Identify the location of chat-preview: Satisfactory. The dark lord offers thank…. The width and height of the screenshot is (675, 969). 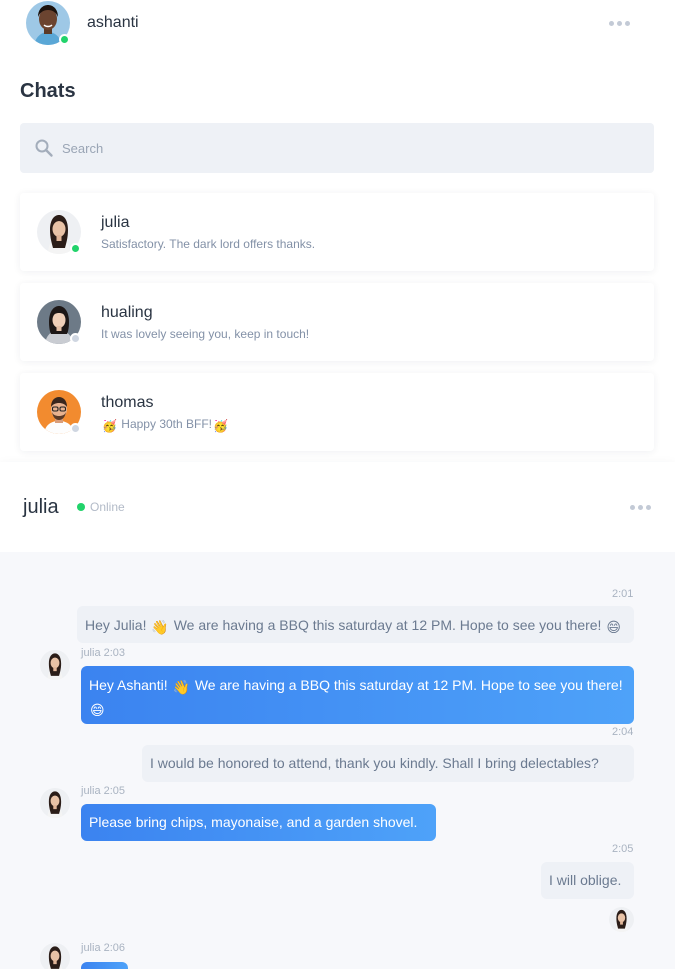
(208, 244).